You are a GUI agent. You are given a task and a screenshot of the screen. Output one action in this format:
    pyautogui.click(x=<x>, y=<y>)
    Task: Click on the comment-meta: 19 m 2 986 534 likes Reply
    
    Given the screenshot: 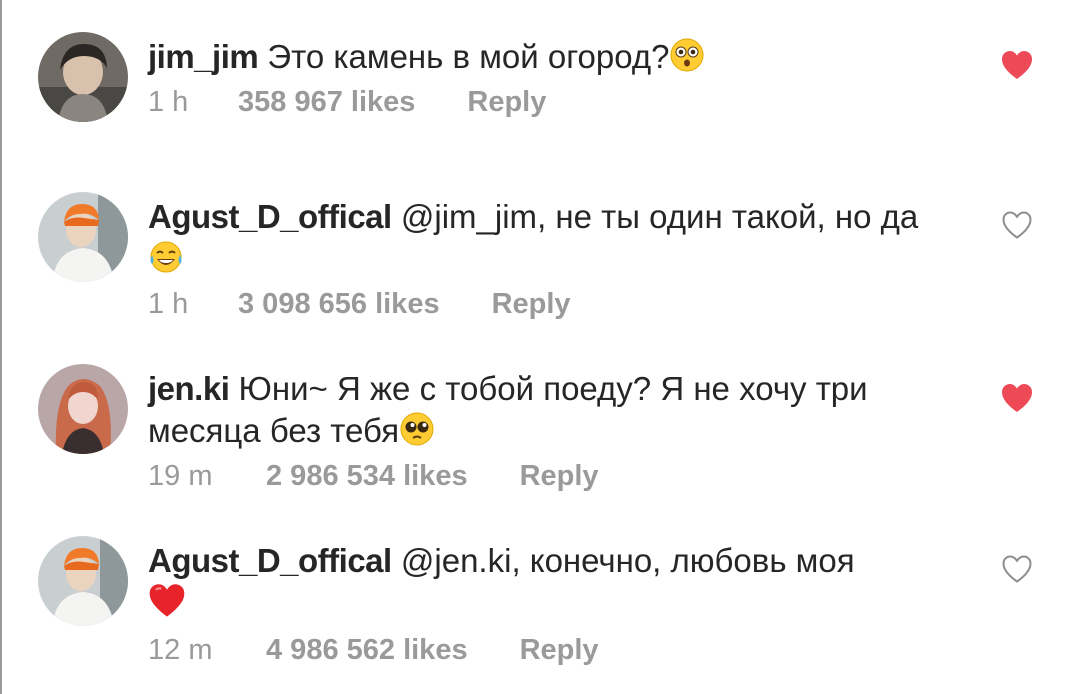 What is the action you would take?
    pyautogui.click(x=543, y=476)
    